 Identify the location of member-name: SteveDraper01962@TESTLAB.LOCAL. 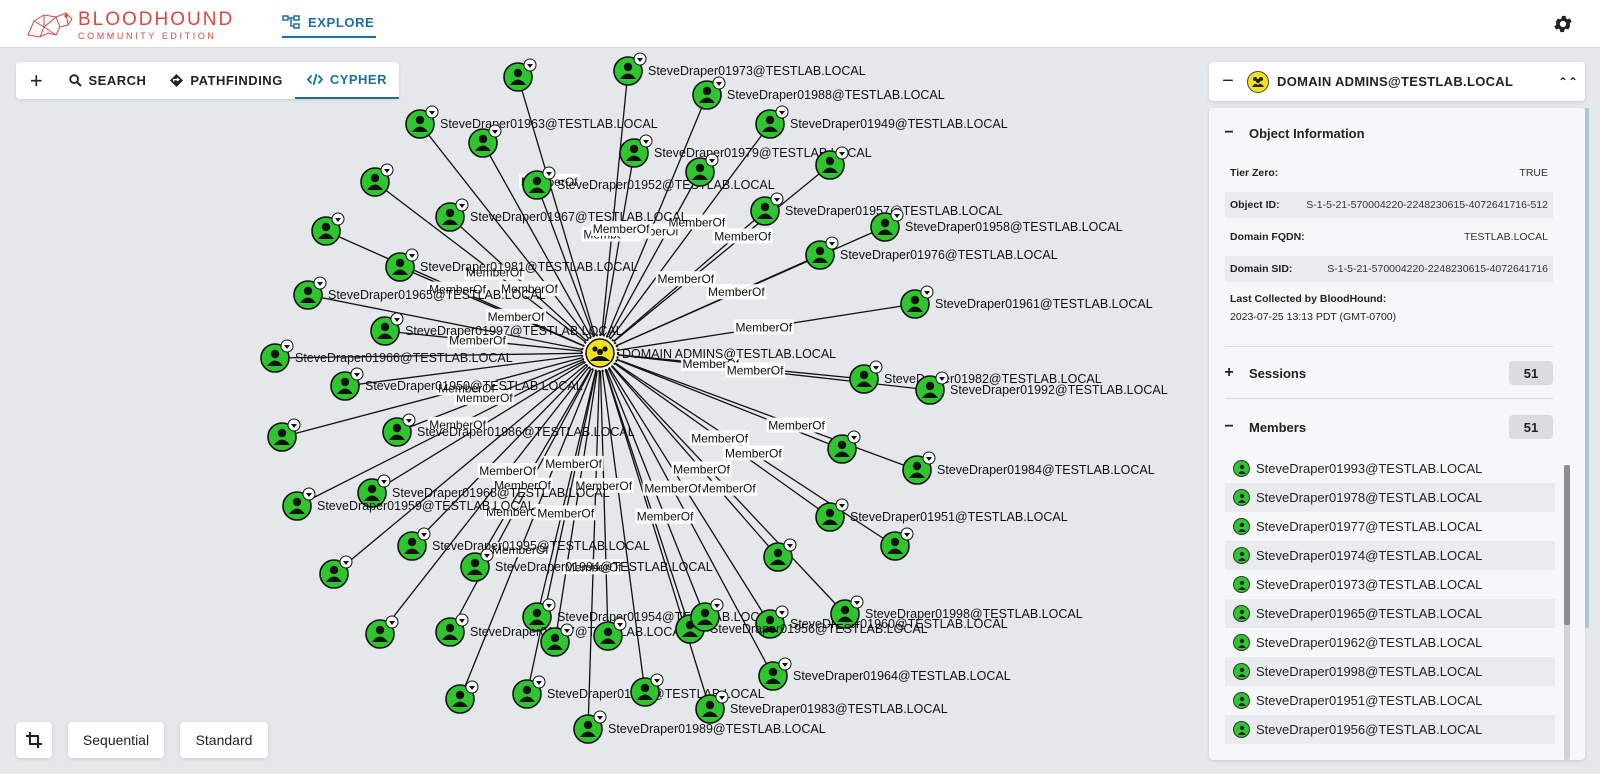
(1369, 642).